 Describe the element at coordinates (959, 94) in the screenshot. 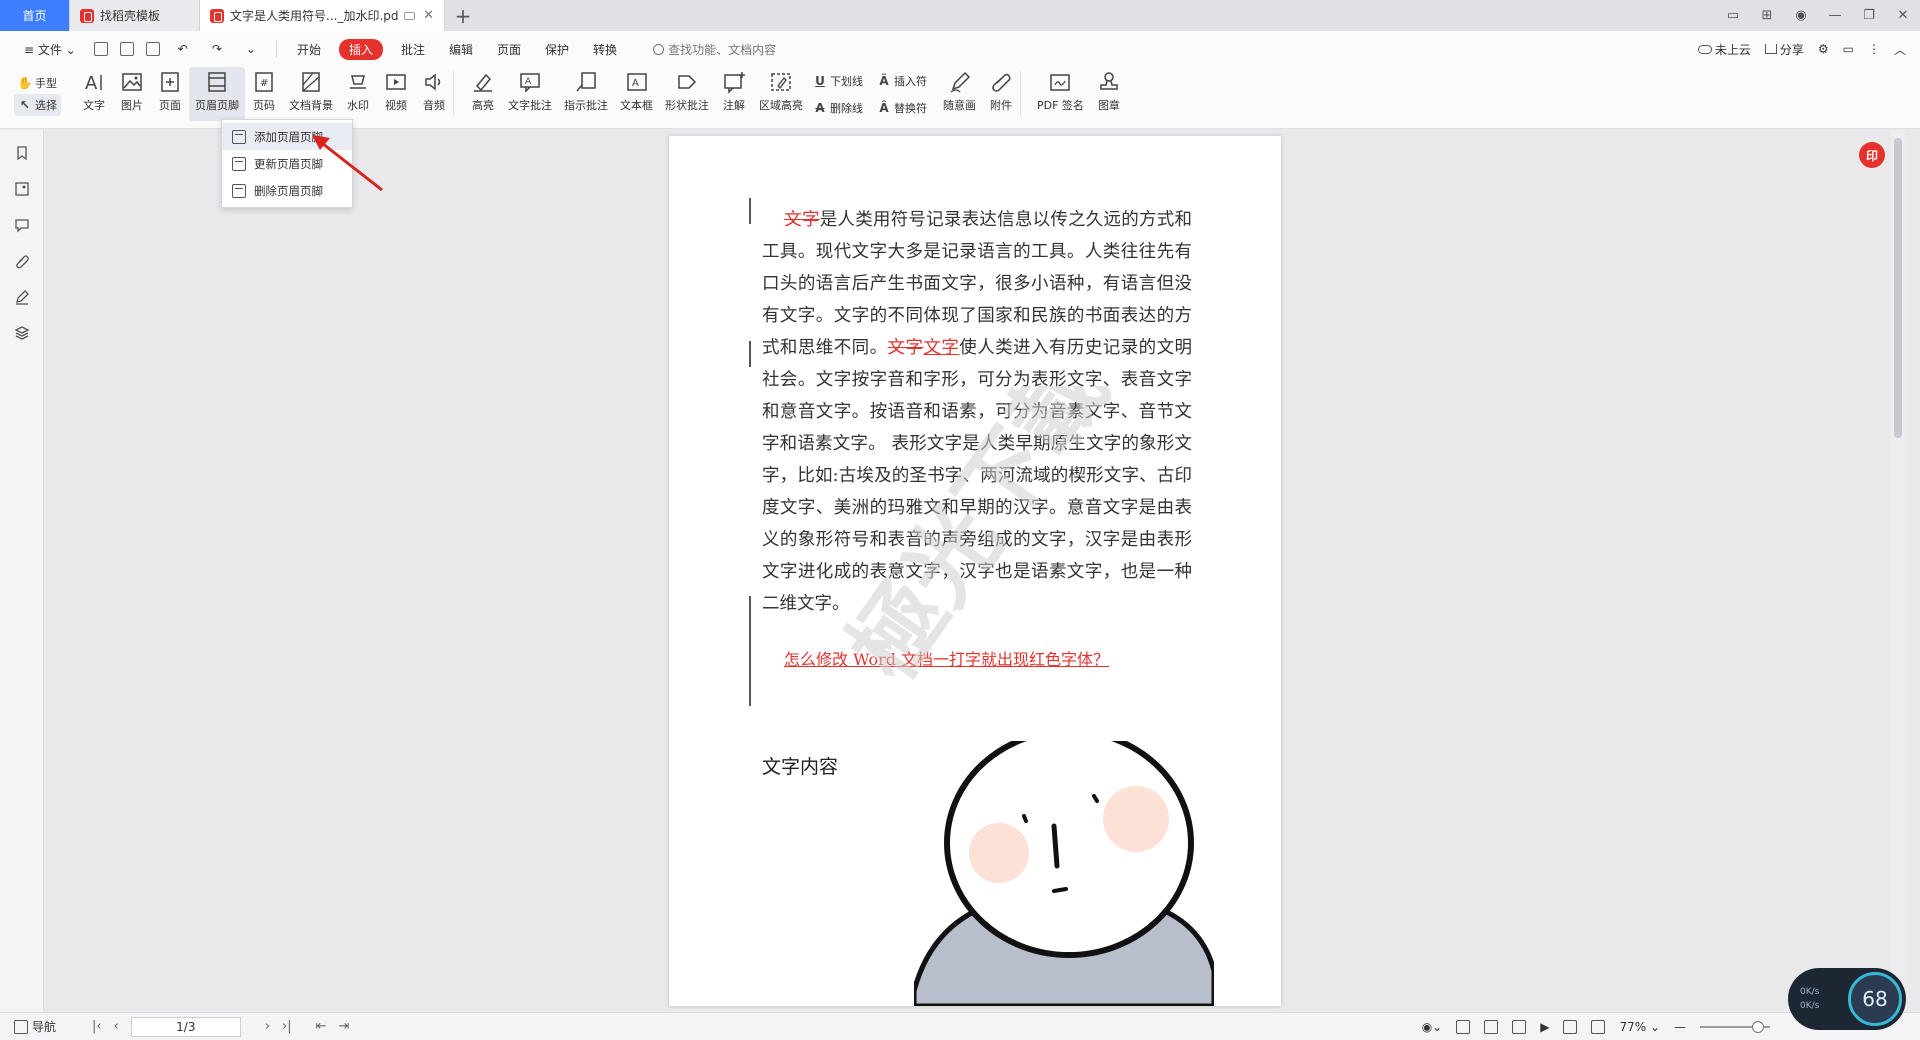

I see `freehand-button: 随意画` at that location.